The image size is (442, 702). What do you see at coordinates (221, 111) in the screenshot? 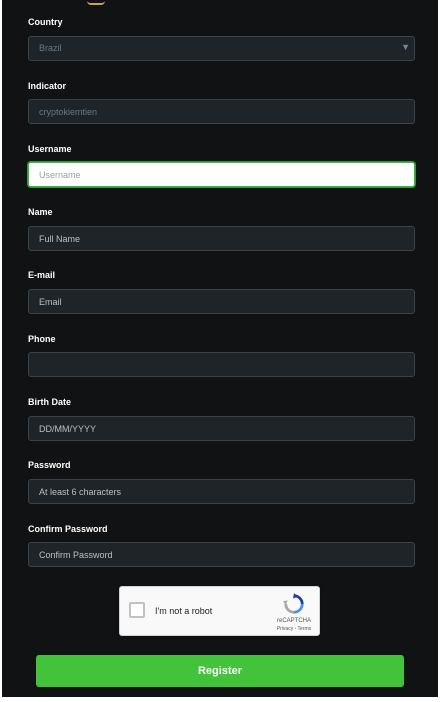
I see `indicator-field` at bounding box center [221, 111].